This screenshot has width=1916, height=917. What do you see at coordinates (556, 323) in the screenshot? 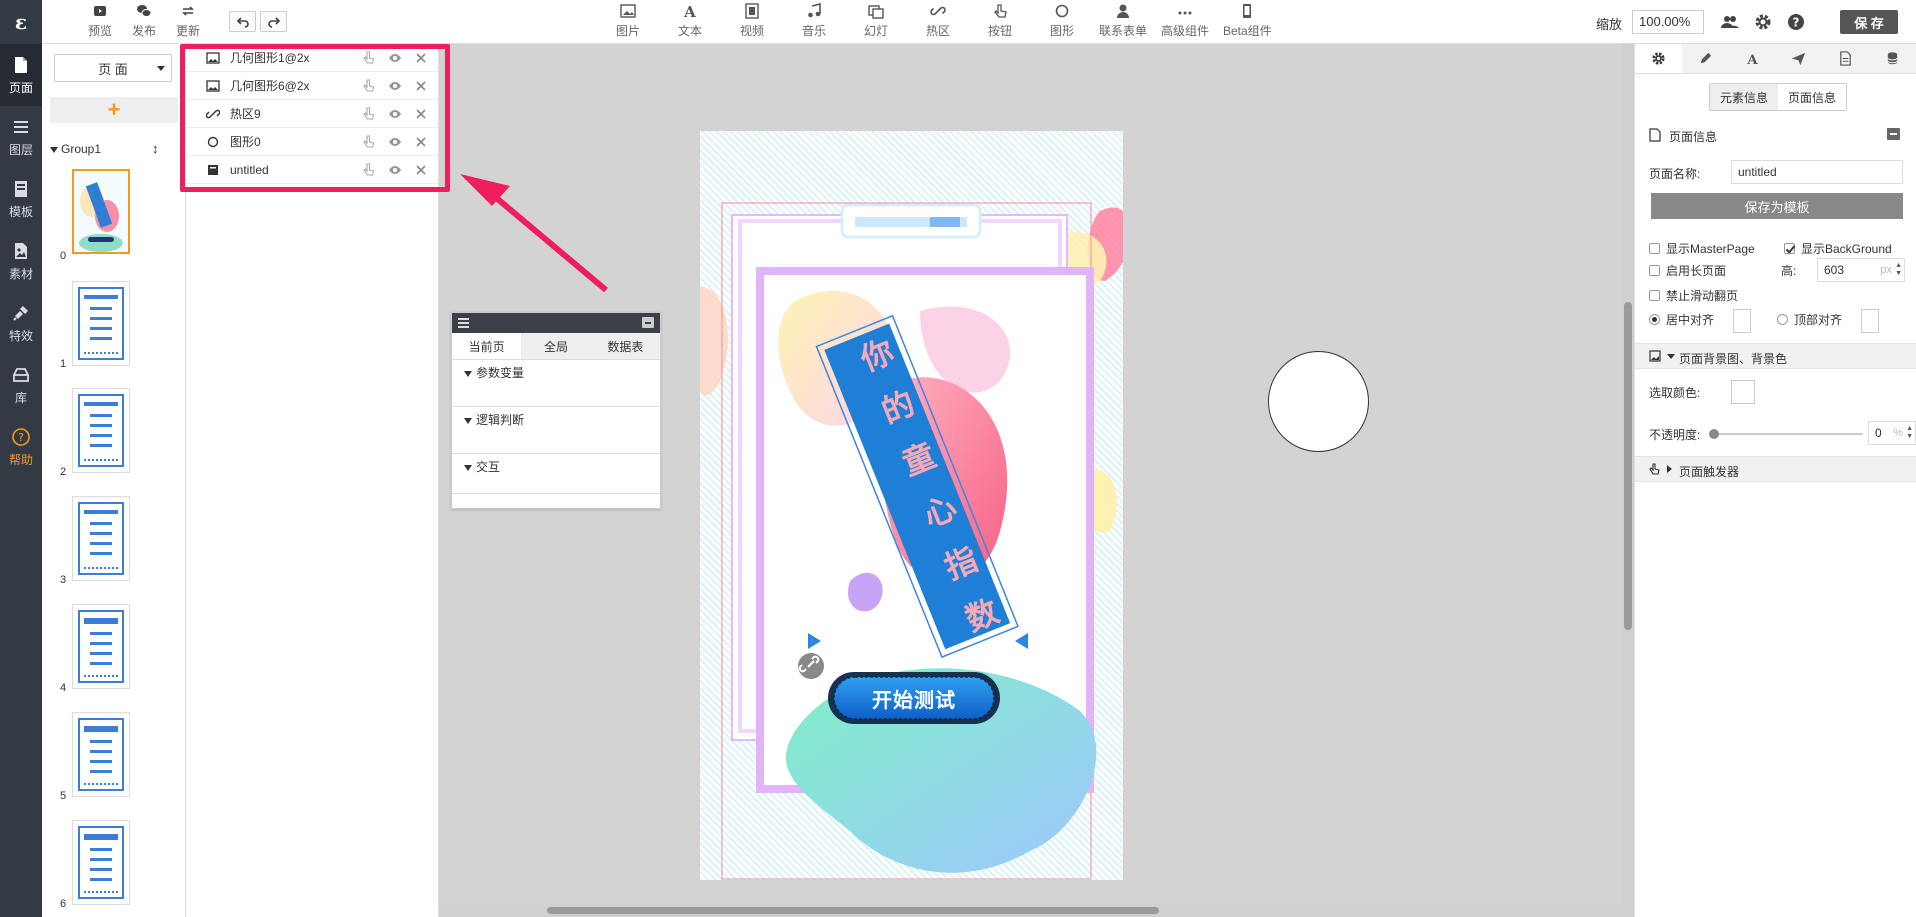
I see `panel-header` at bounding box center [556, 323].